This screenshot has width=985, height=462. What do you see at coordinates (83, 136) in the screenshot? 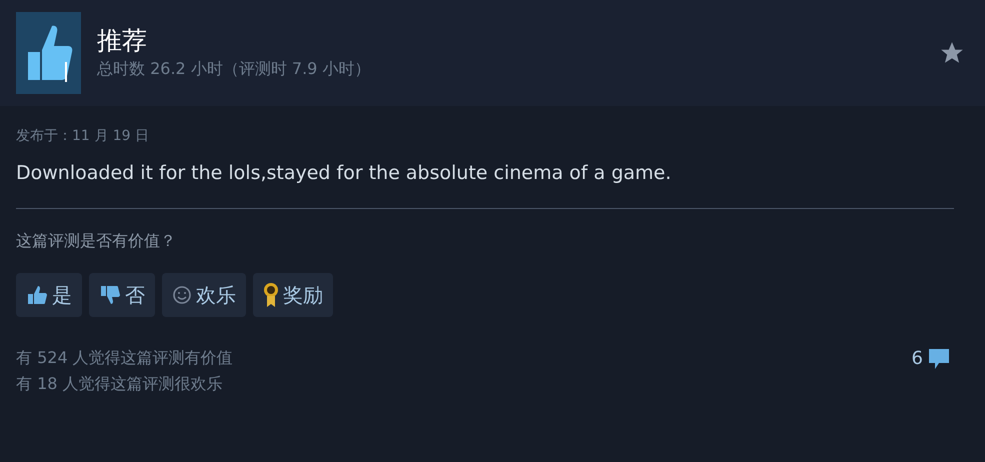
I see `posted-date: 发布于：11 月 19 日` at bounding box center [83, 136].